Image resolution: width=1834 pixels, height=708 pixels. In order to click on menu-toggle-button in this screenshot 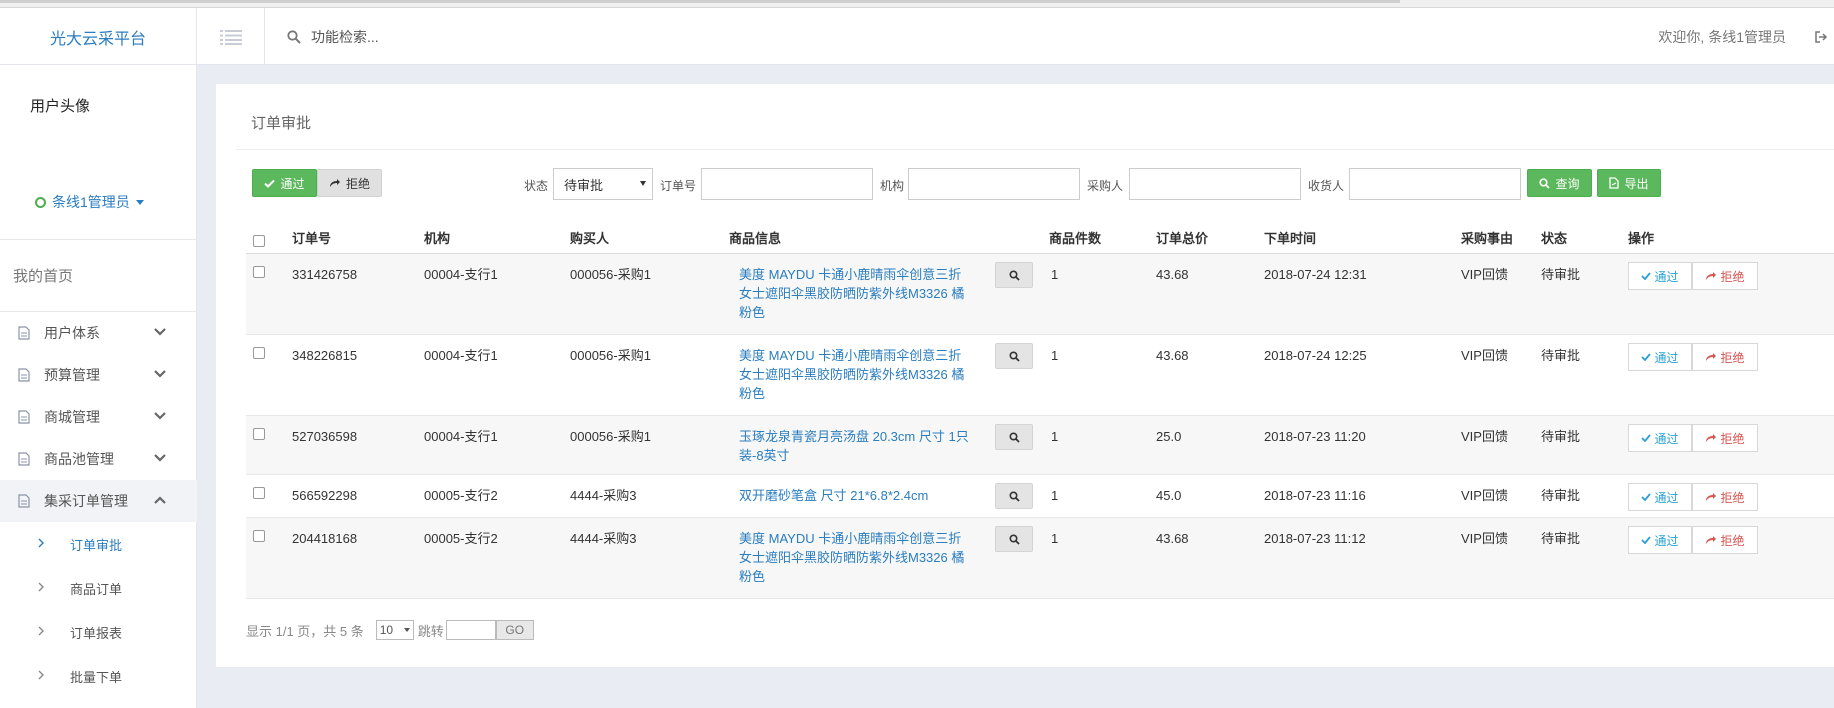, I will do `click(231, 36)`.